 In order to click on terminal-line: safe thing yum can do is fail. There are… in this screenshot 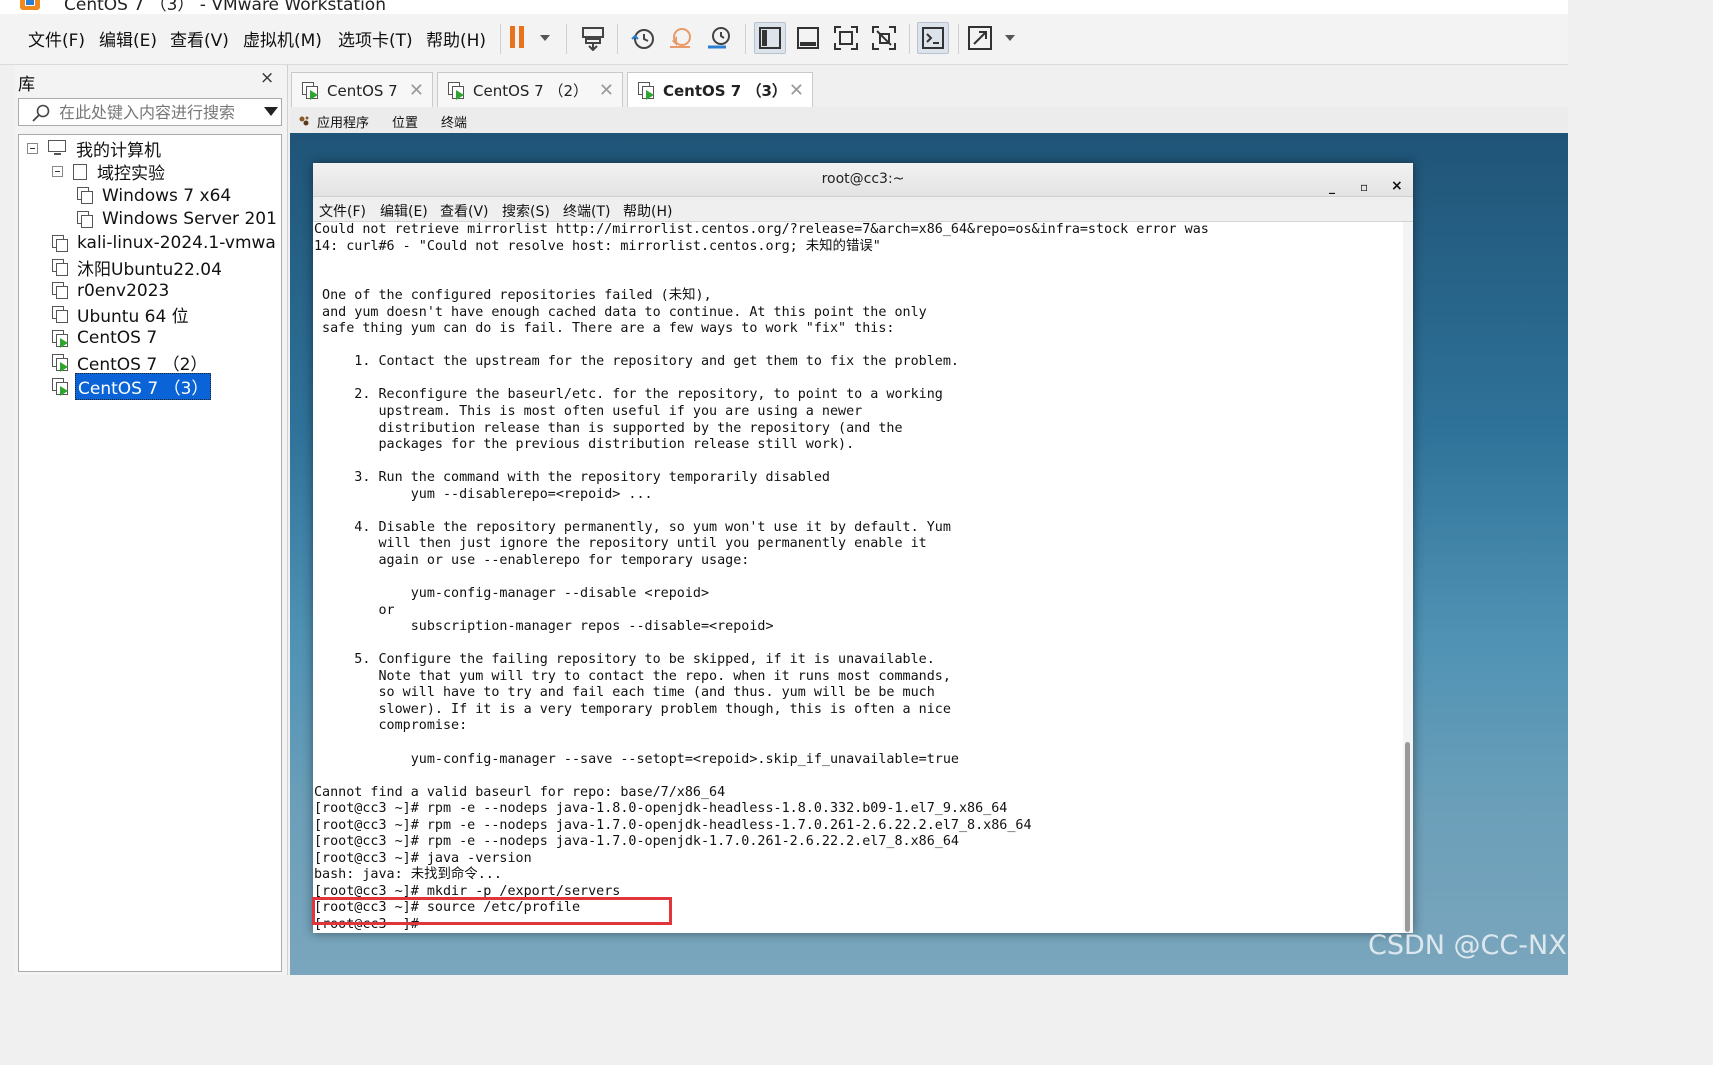, I will do `click(604, 329)`.